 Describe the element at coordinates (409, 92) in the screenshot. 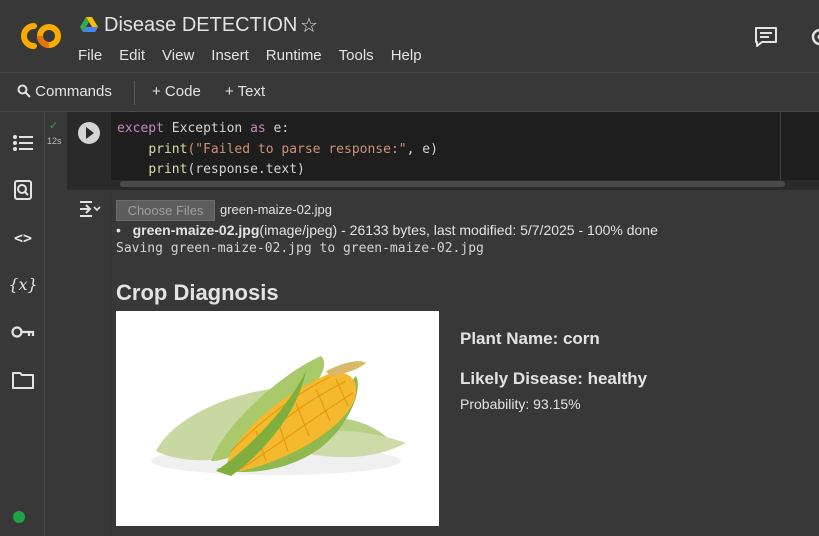

I see `notebook-toolbar: Commands + Code + Text` at that location.